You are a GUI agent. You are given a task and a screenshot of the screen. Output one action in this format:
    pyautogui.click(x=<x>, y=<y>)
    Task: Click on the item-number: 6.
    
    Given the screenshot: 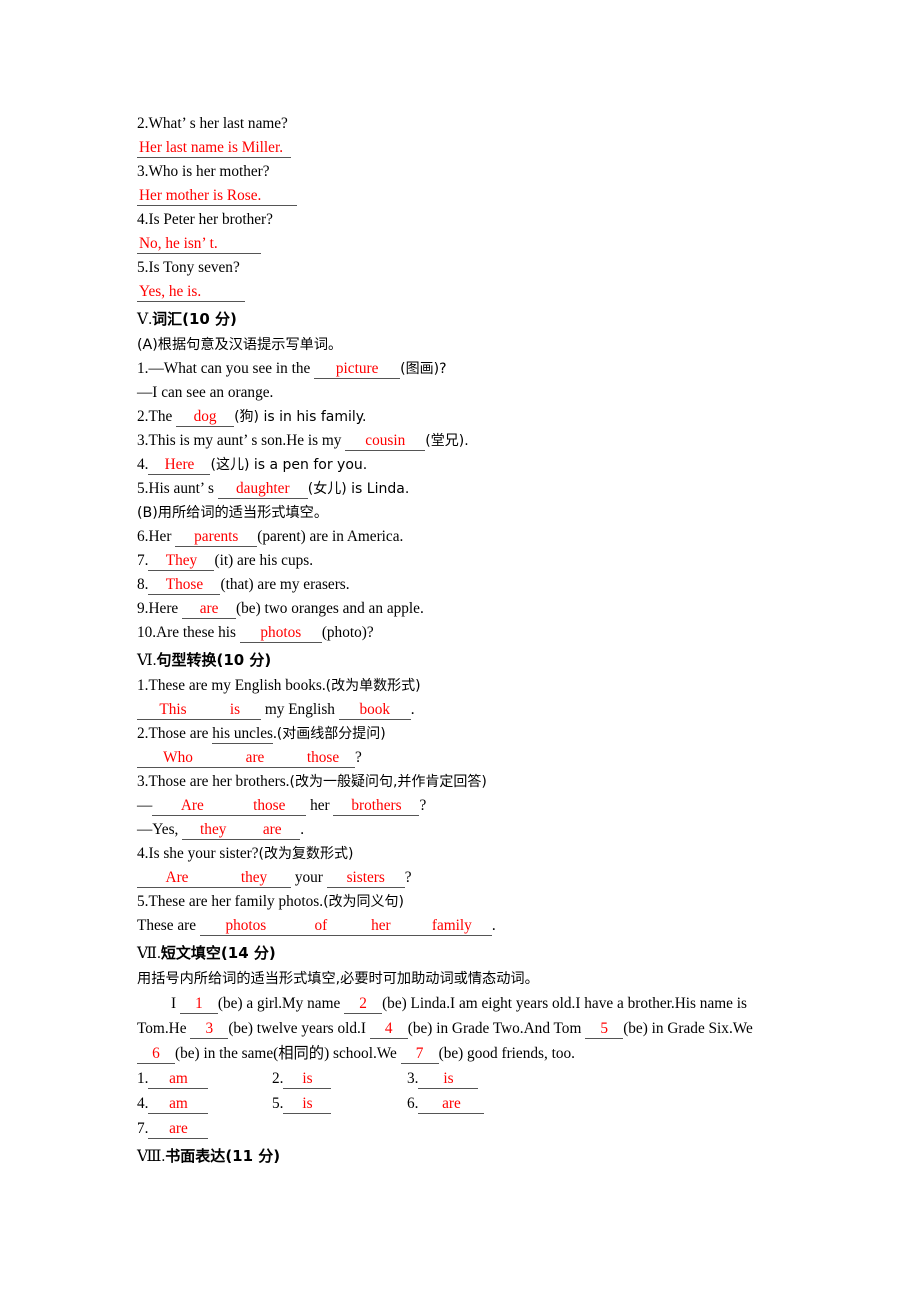 What is the action you would take?
    pyautogui.click(x=143, y=536)
    